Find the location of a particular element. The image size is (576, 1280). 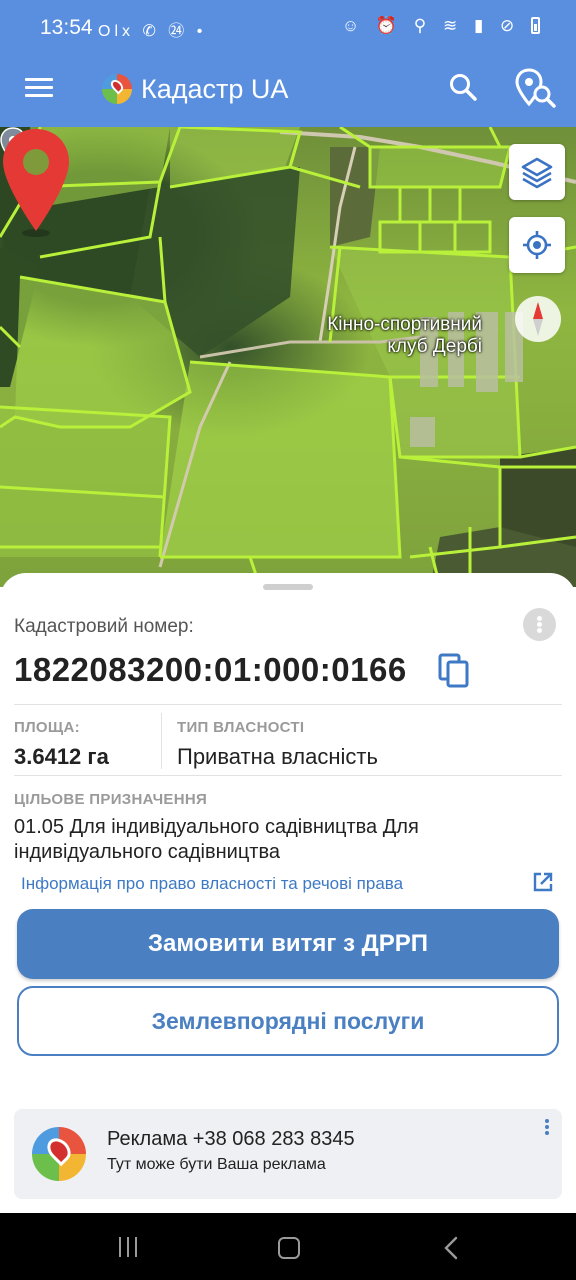

poi-label: Кінно-спортивний клуб Дербі is located at coordinates (404, 335).